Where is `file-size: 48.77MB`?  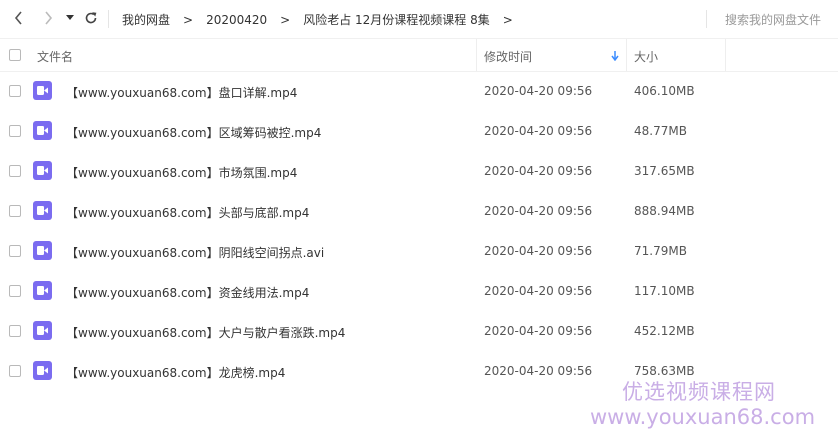 file-size: 48.77MB is located at coordinates (660, 131).